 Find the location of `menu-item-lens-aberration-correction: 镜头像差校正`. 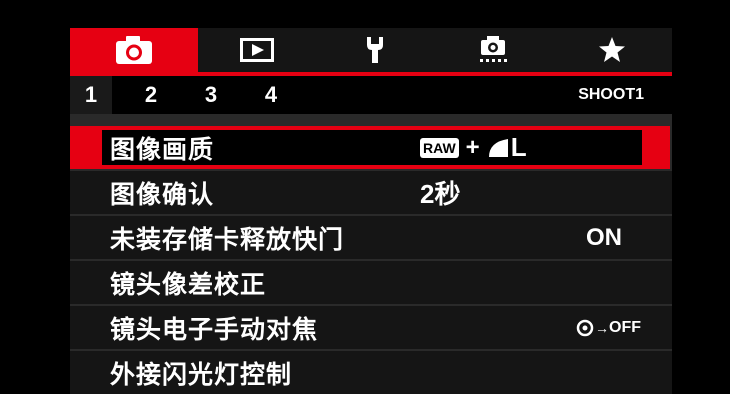

menu-item-lens-aberration-correction: 镜头像差校正 is located at coordinates (371, 282).